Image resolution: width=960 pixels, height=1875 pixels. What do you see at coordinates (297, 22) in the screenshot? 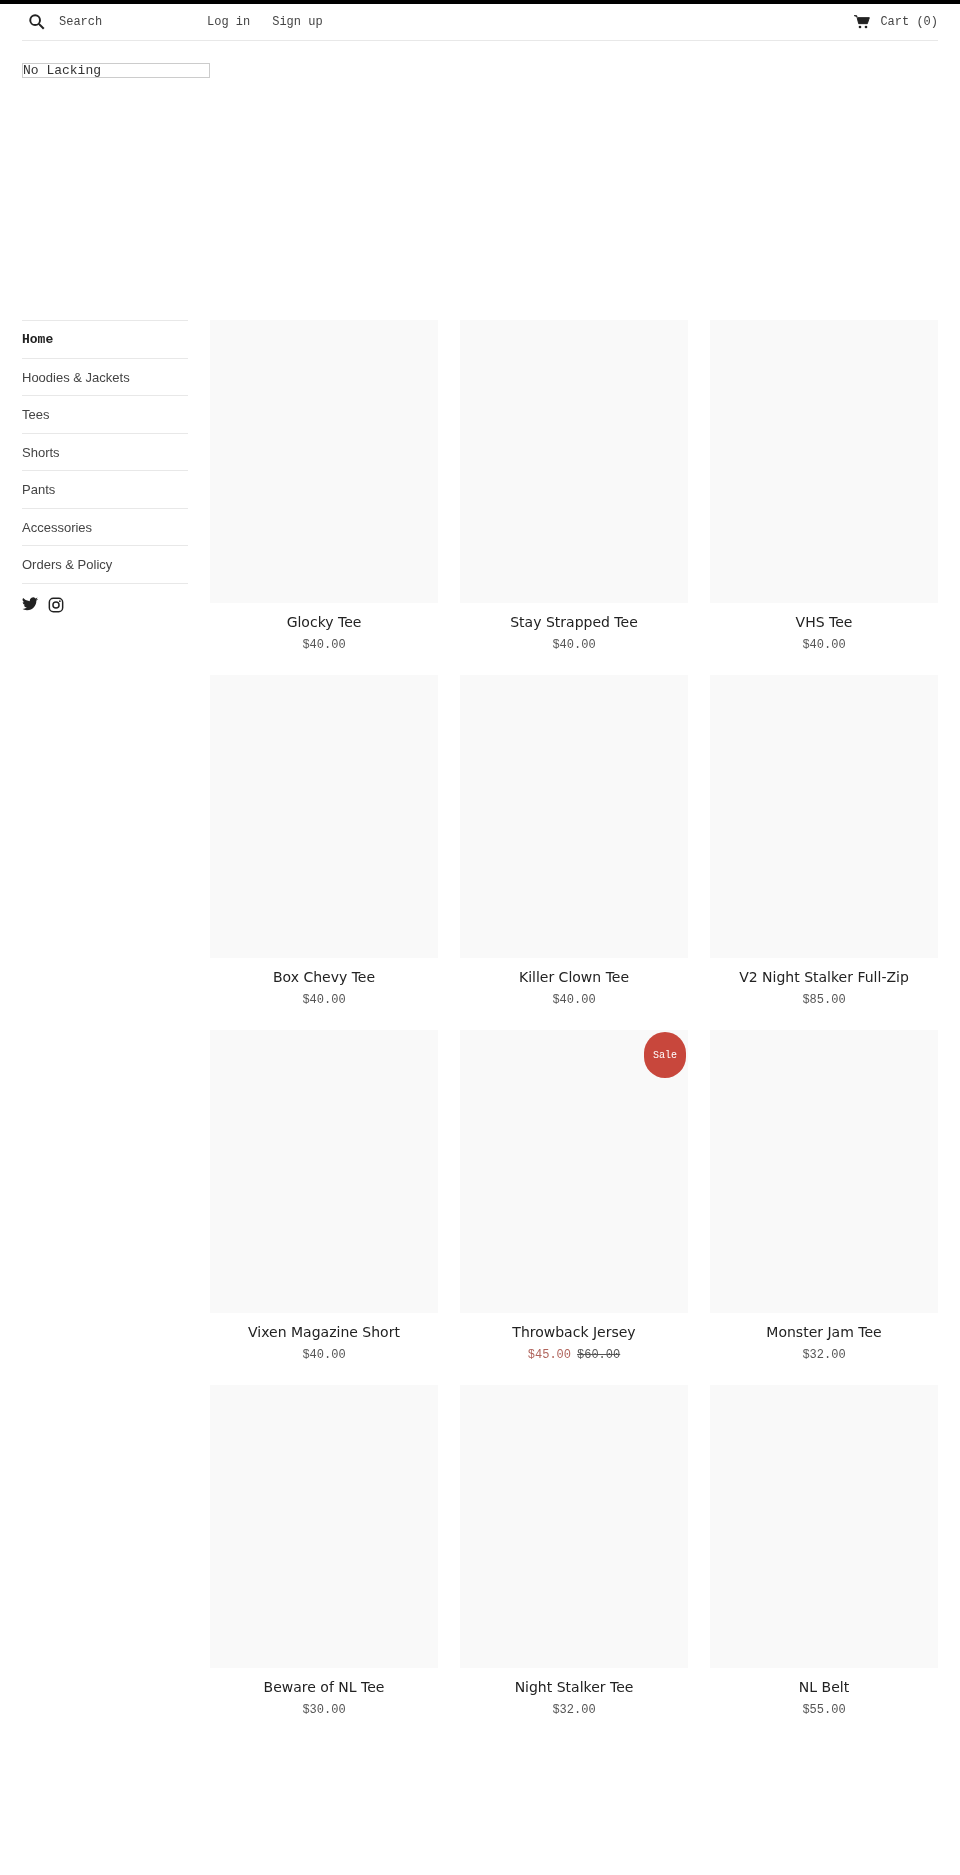
I see `header-link: Sign up` at bounding box center [297, 22].